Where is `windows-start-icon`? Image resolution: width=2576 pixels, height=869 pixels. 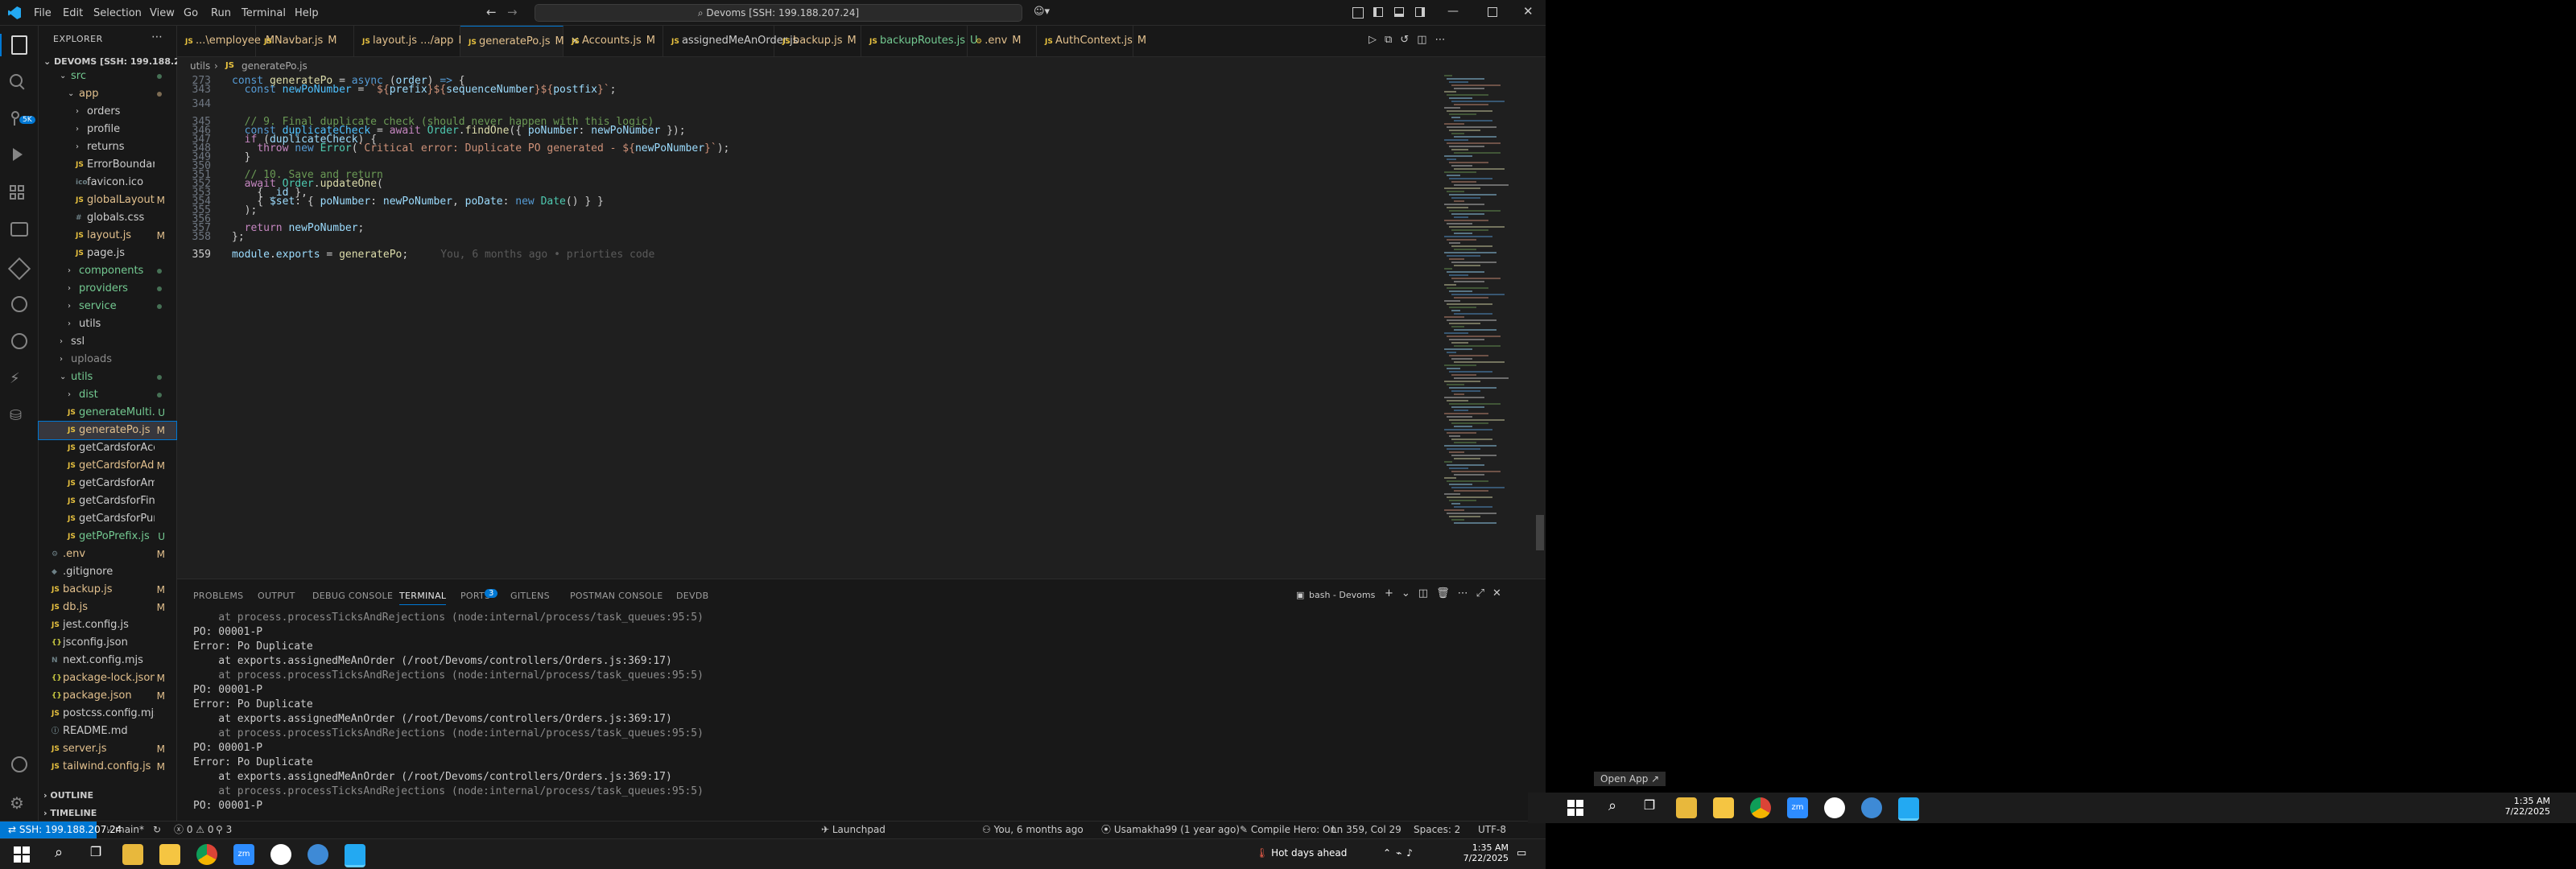 windows-start-icon is located at coordinates (1575, 807).